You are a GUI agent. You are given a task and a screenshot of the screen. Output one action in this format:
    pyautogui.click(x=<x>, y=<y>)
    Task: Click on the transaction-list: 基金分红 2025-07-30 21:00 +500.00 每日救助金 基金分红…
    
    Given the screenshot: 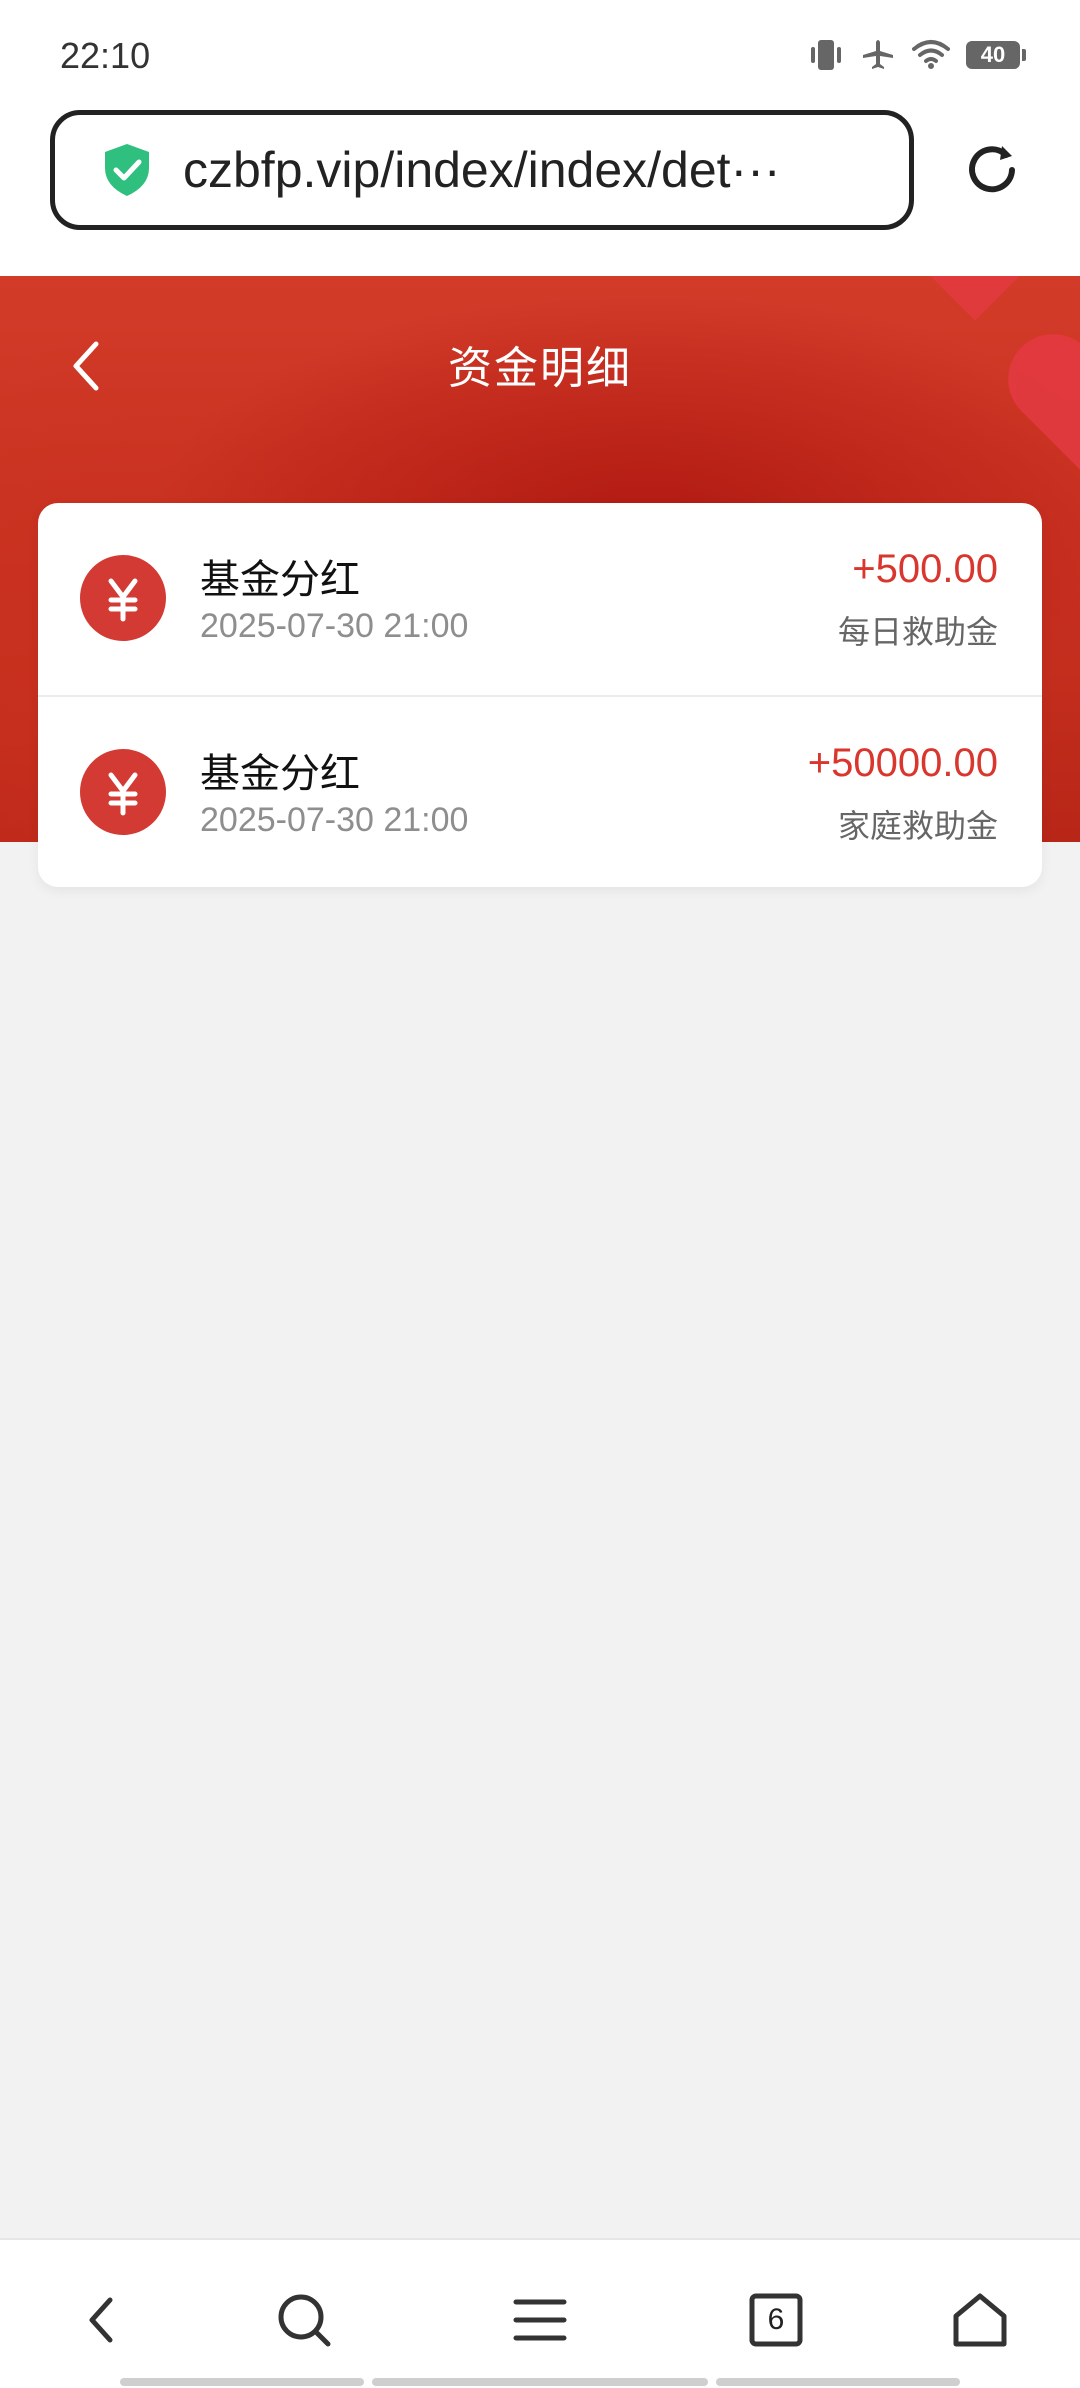 What is the action you would take?
    pyautogui.click(x=540, y=695)
    